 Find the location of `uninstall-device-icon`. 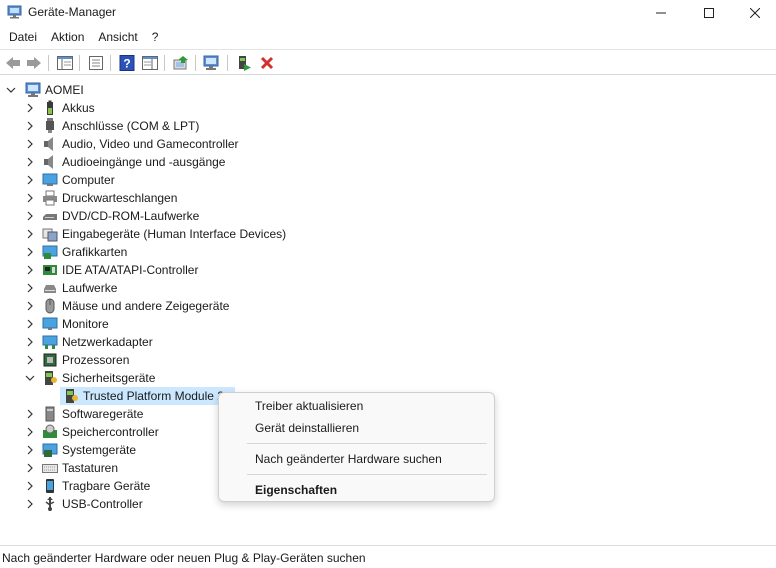

uninstall-device-icon is located at coordinates (267, 63).